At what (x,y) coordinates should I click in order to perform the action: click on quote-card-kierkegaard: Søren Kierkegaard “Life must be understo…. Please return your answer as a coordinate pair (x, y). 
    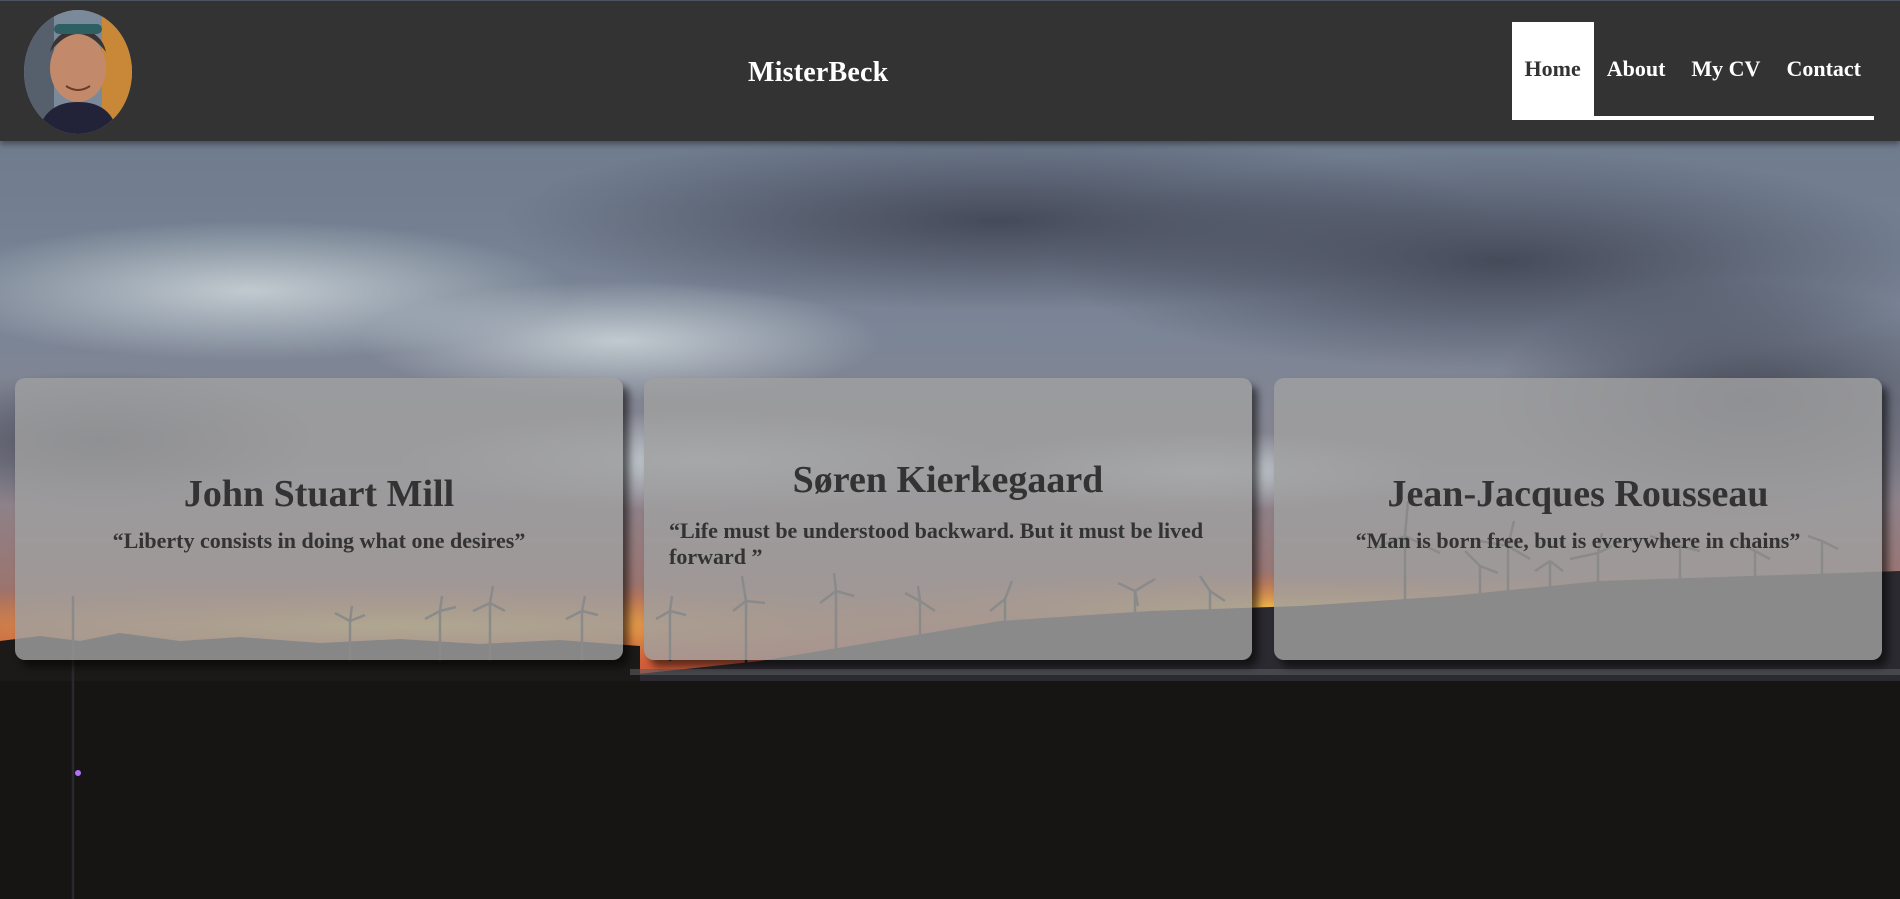
    Looking at the image, I should click on (948, 519).